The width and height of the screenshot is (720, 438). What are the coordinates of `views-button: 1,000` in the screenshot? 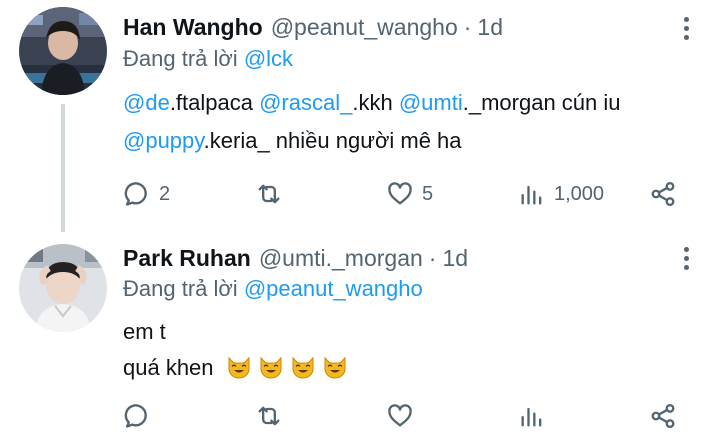 It's located at (561, 194).